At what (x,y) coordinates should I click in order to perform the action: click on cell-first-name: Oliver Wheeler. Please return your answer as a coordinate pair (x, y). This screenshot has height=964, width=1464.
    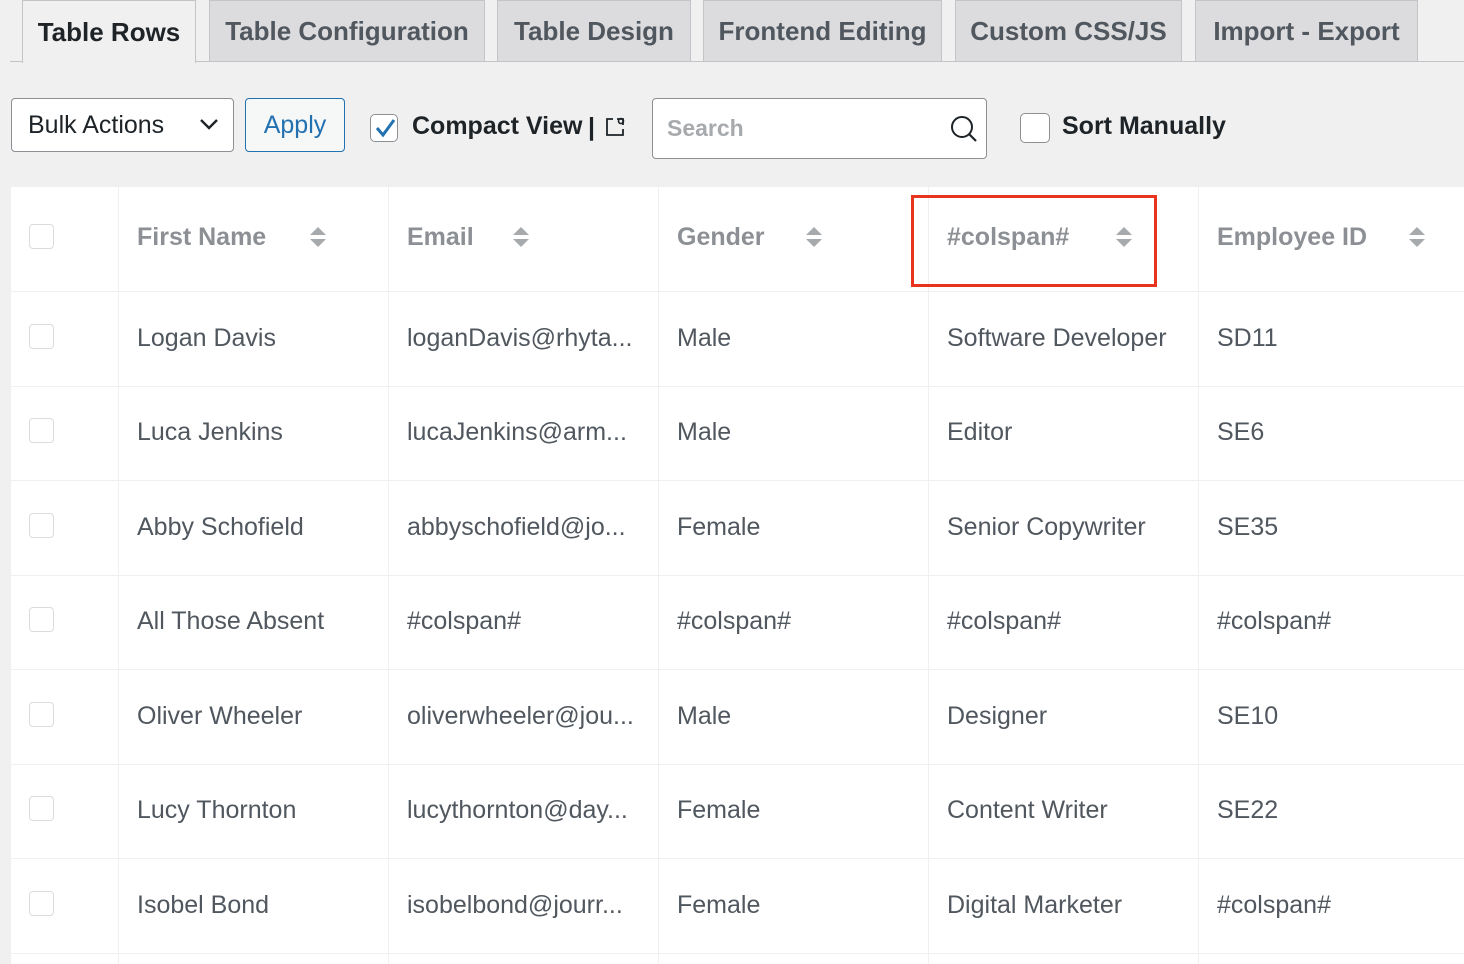
    Looking at the image, I should click on (219, 716).